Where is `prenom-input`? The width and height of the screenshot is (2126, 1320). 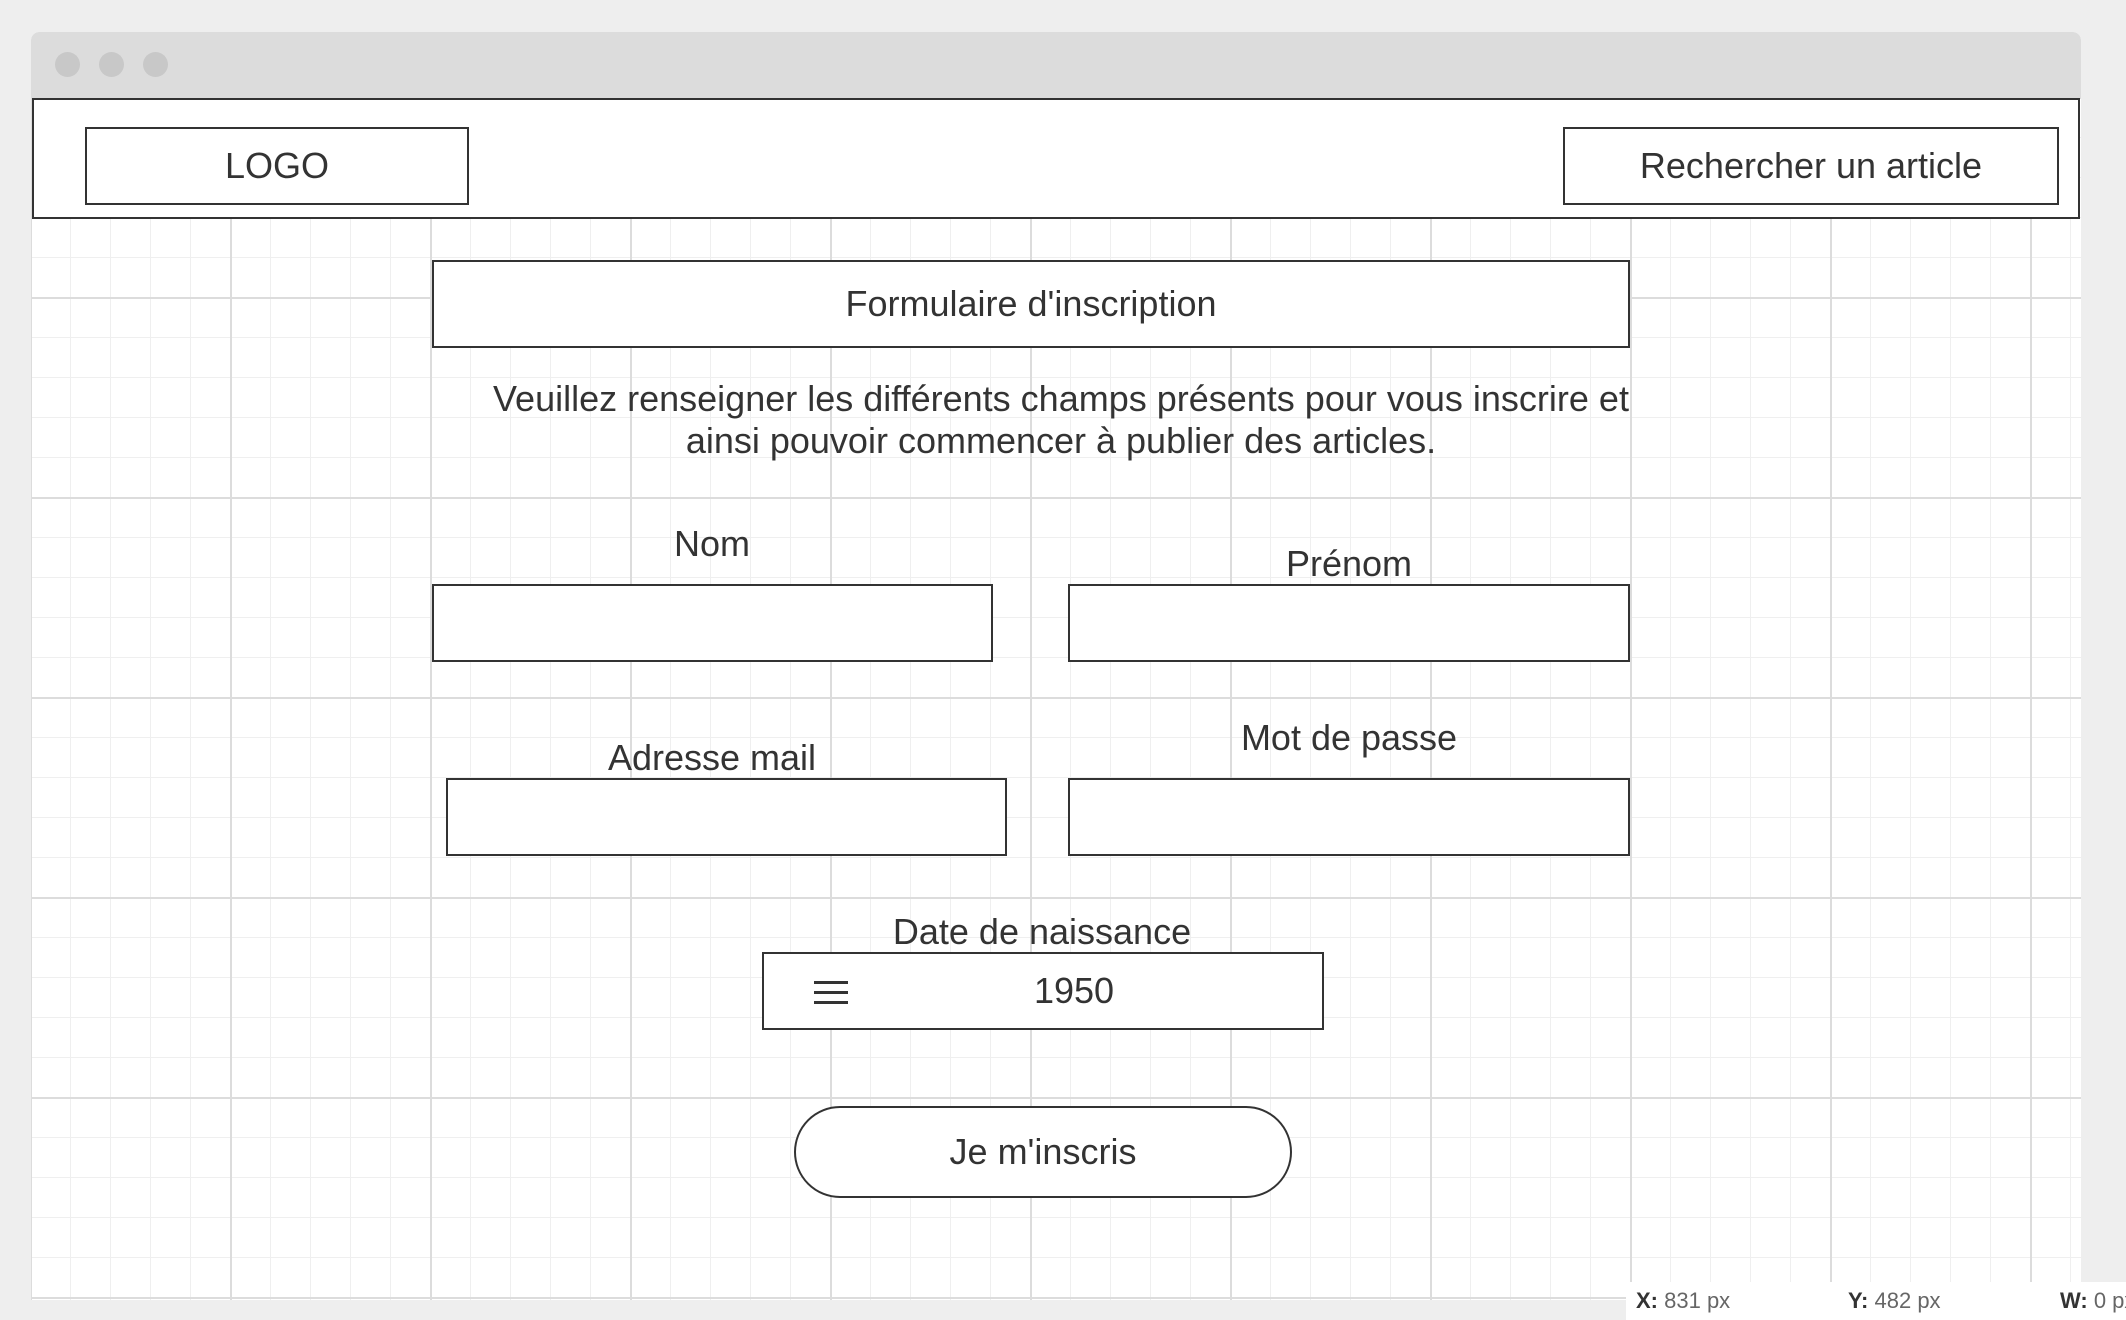 prenom-input is located at coordinates (1349, 623).